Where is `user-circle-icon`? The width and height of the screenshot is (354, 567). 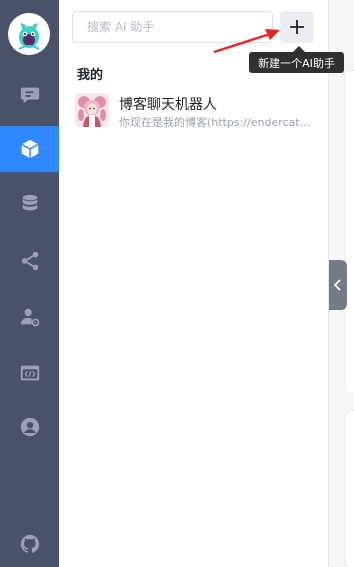 user-circle-icon is located at coordinates (29, 427).